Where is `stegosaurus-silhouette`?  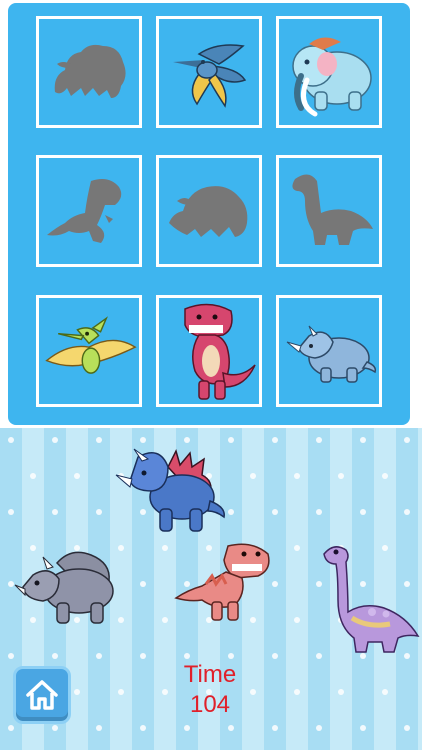 stegosaurus-silhouette is located at coordinates (208, 211).